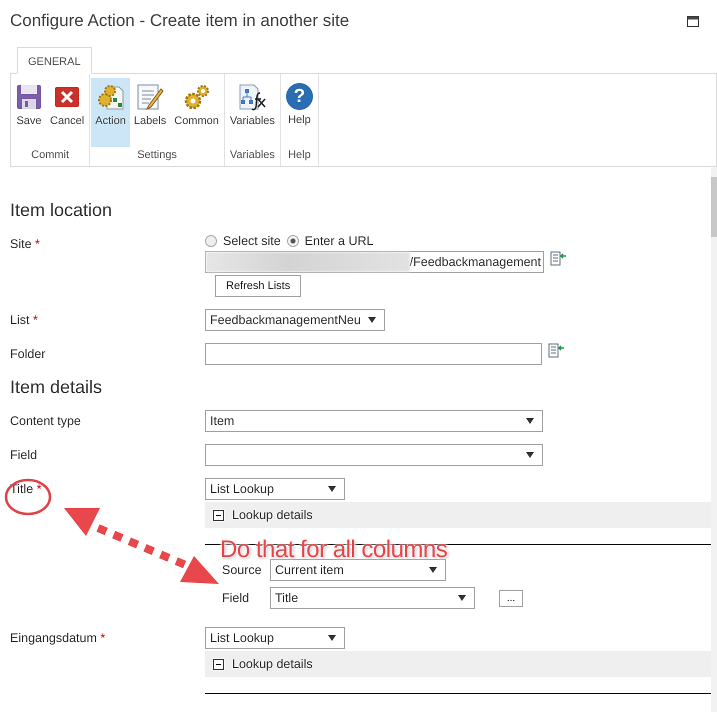  What do you see at coordinates (67, 112) in the screenshot?
I see `ribbon-button: Cancel` at bounding box center [67, 112].